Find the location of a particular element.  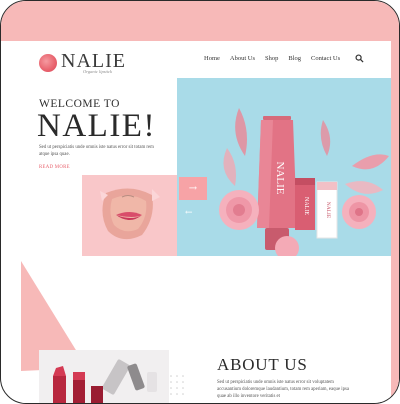

lipsticks-photo is located at coordinates (104, 376).